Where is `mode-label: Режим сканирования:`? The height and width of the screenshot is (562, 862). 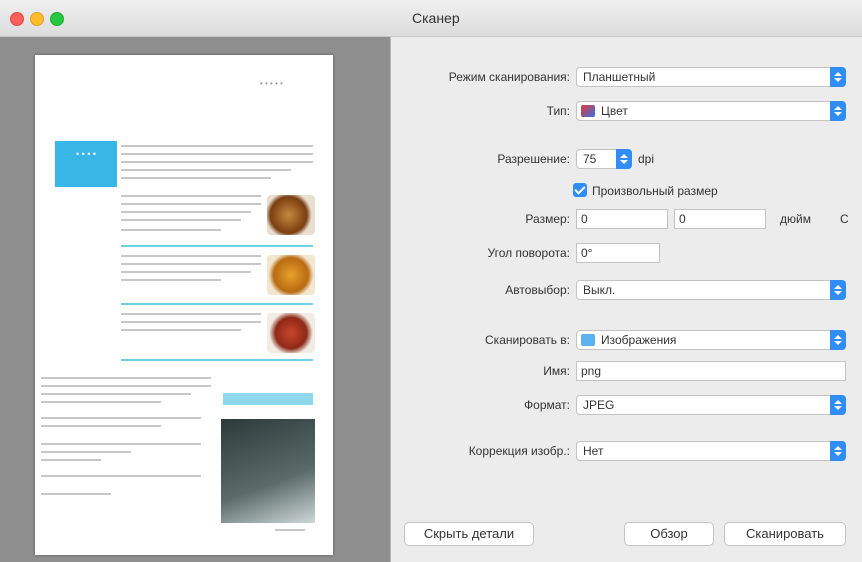 mode-label: Режим сканирования: is located at coordinates (509, 77).